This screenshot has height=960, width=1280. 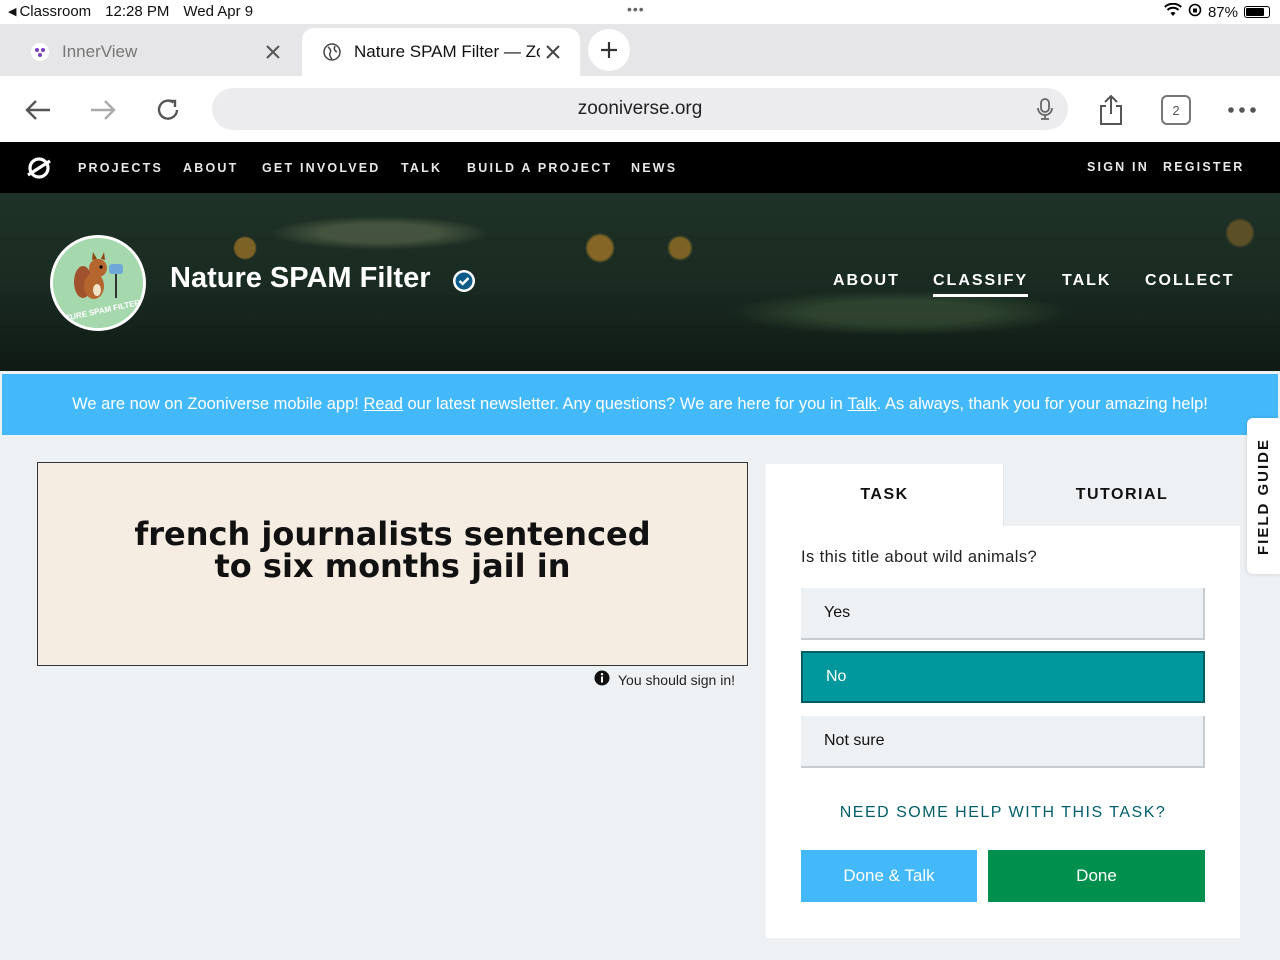 What do you see at coordinates (1204, 167) in the screenshot?
I see `register-link: REGISTER` at bounding box center [1204, 167].